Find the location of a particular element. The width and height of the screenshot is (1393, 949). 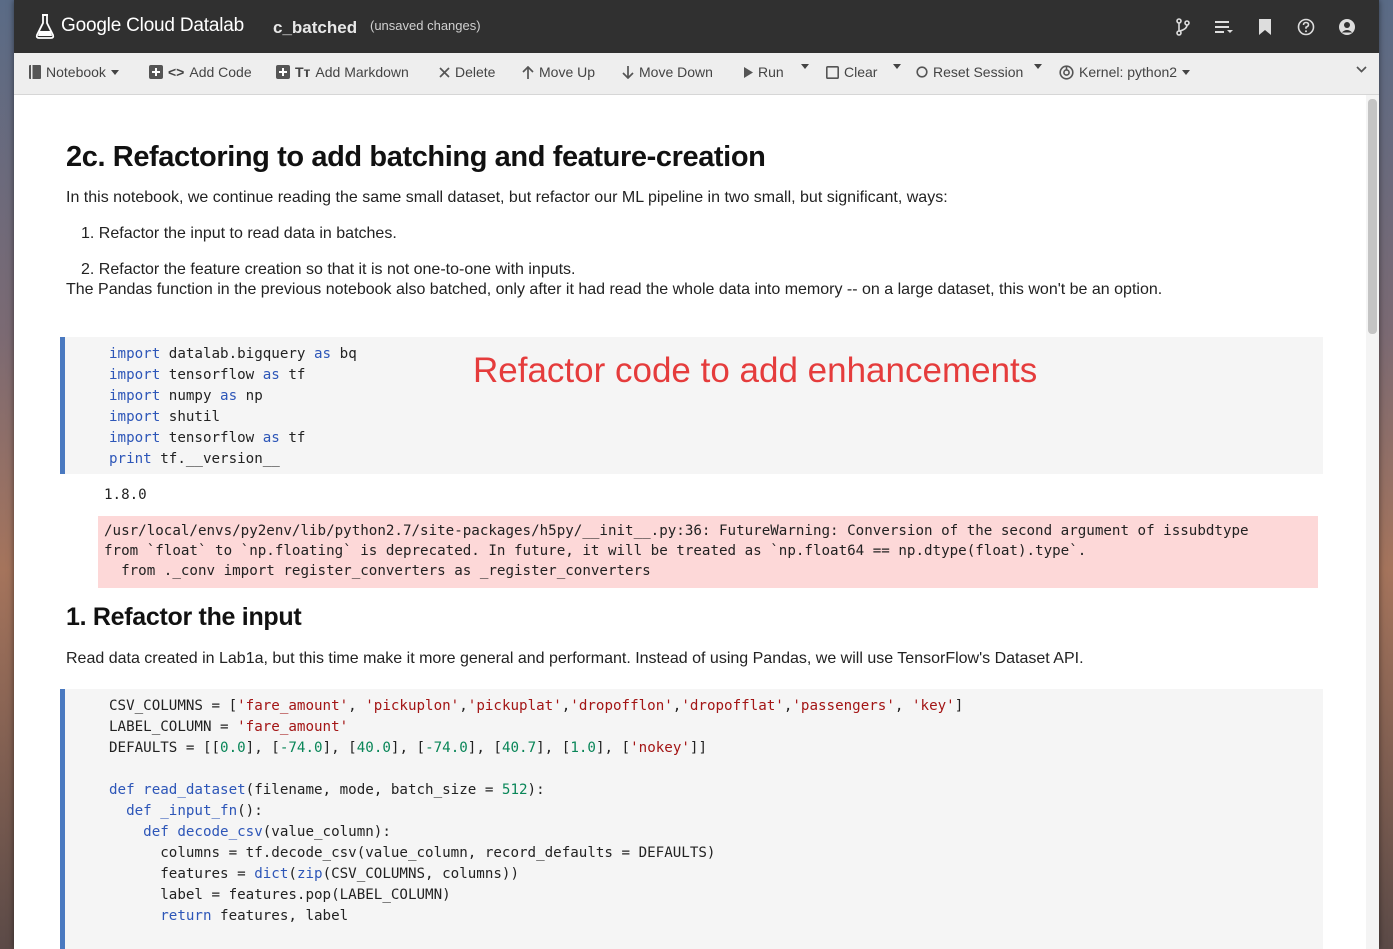

text-format-icon: Tт is located at coordinates (303, 72).